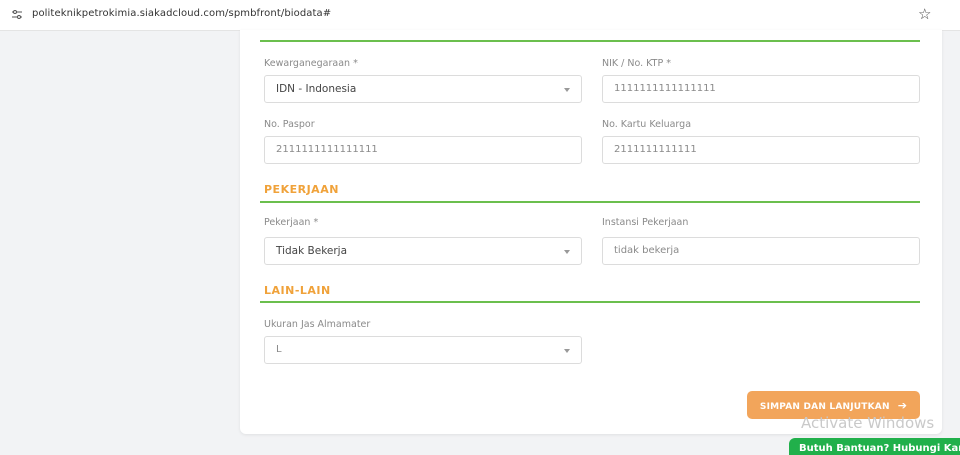 This screenshot has height=455, width=960. What do you see at coordinates (297, 290) in the screenshot?
I see `section-title-lain-lain: LAIN-LAIN` at bounding box center [297, 290].